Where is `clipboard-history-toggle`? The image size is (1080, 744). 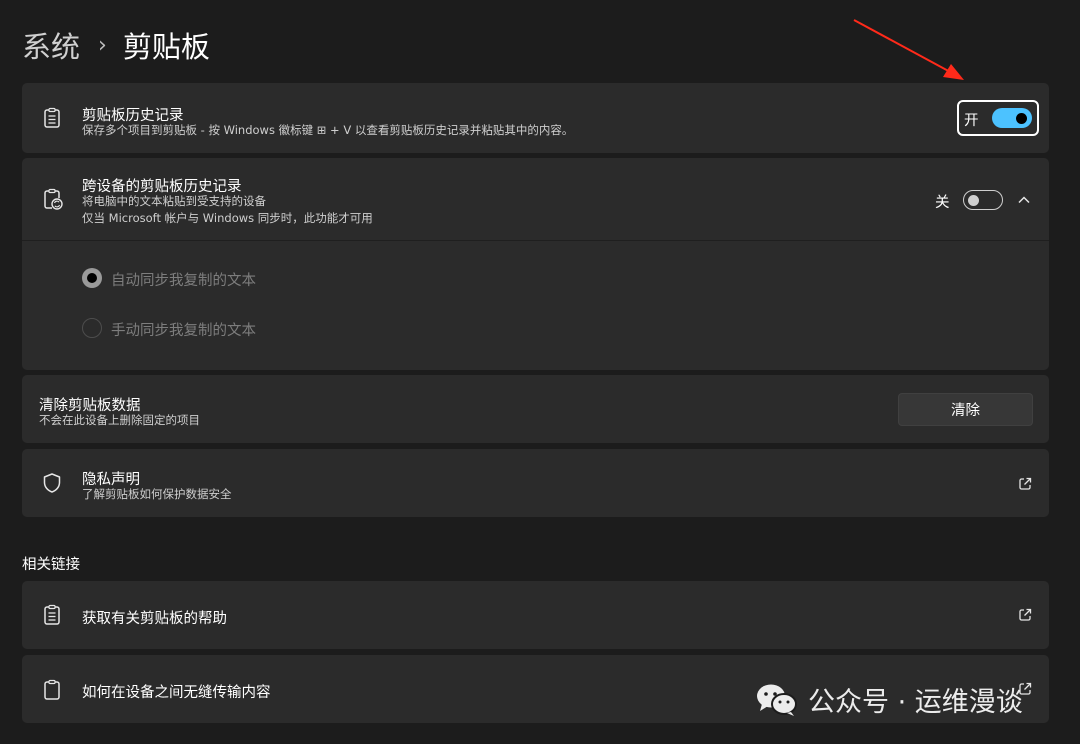 clipboard-history-toggle is located at coordinates (1012, 118).